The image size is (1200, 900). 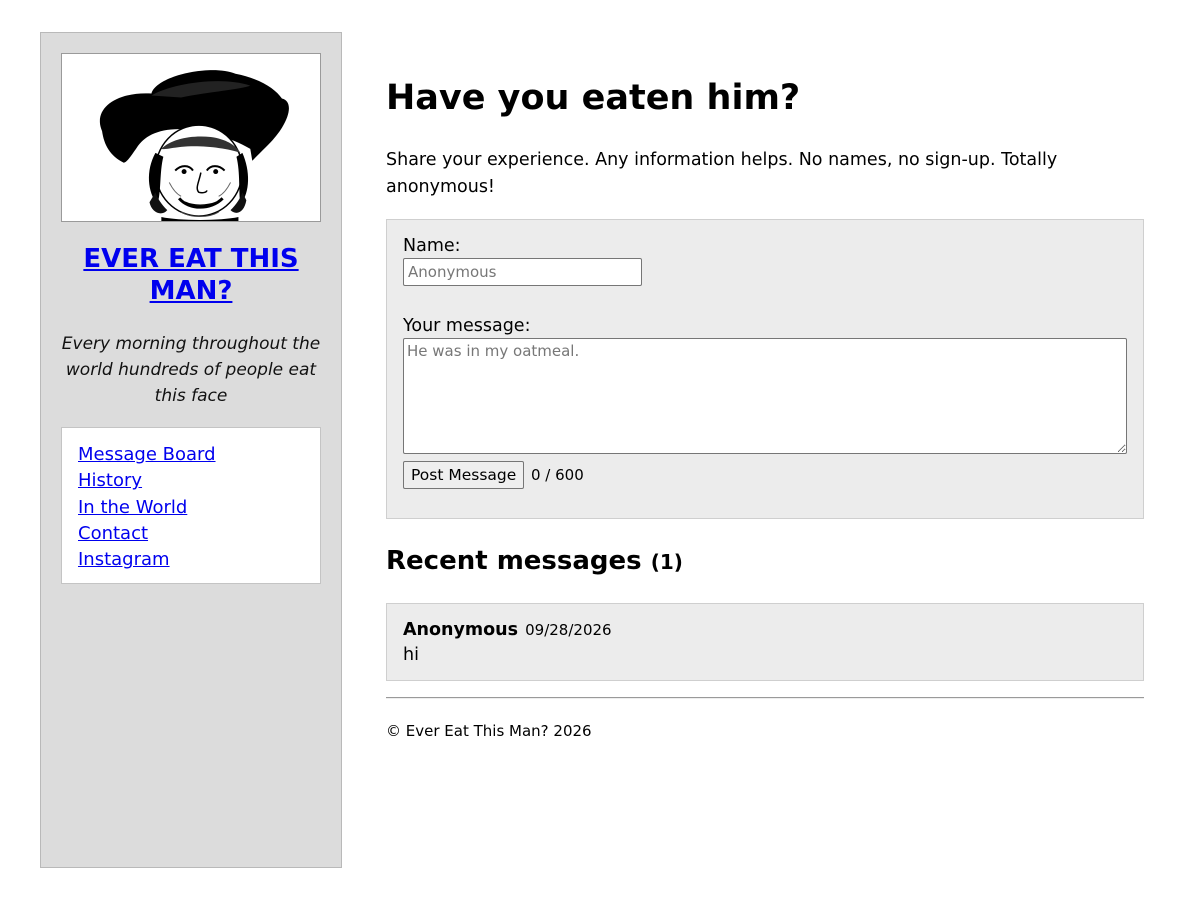 What do you see at coordinates (557, 475) in the screenshot?
I see `char-counter: 0 / 600` at bounding box center [557, 475].